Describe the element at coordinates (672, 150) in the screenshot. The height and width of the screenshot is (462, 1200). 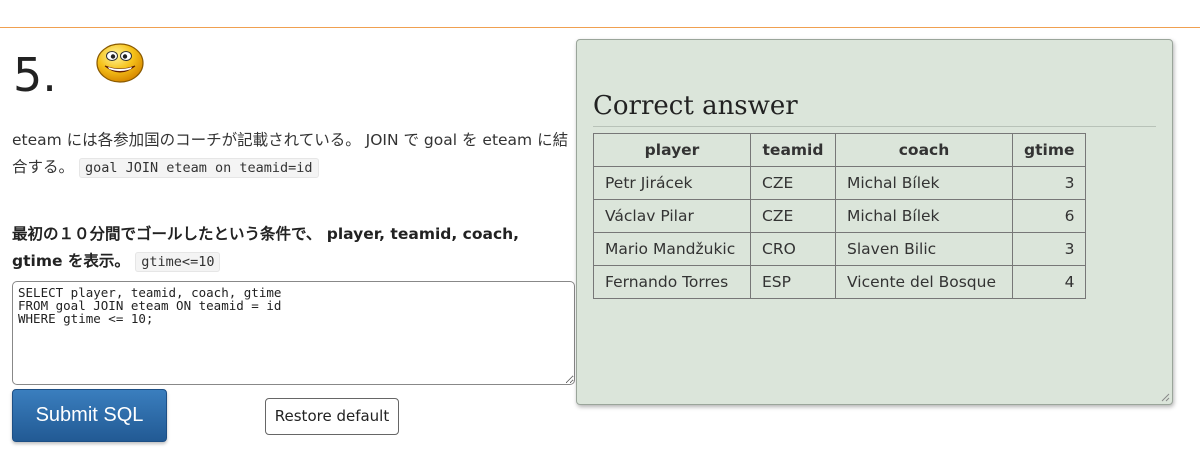
I see `column-header-player: player` at that location.